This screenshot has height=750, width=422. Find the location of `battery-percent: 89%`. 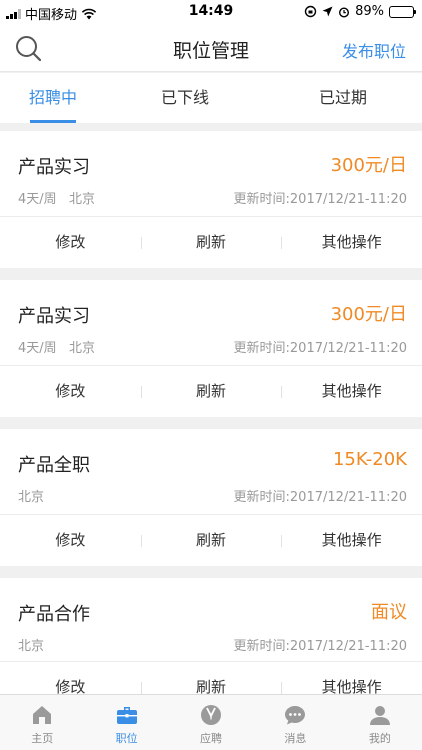

battery-percent: 89% is located at coordinates (369, 11).